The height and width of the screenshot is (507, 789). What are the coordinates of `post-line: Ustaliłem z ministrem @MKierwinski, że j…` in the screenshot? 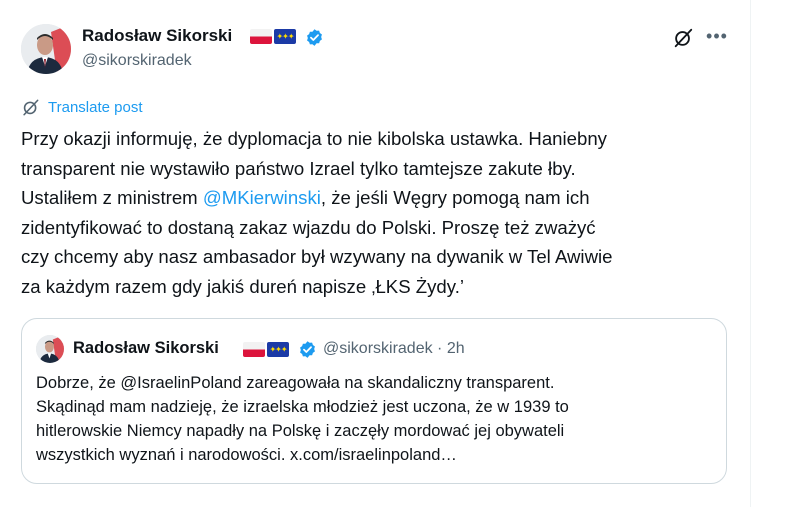 It's located at (371, 198).